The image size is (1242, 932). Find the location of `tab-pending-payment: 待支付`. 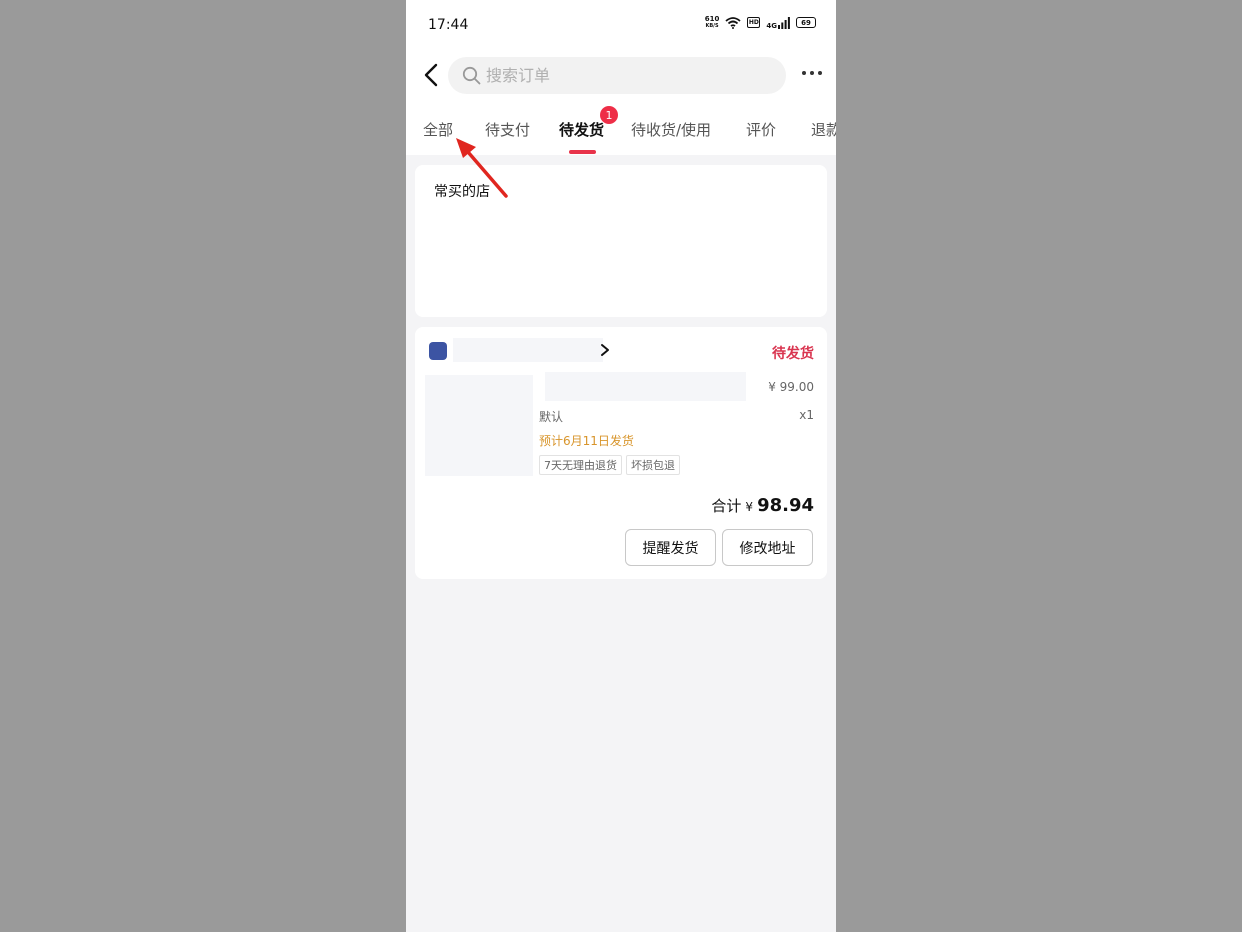

tab-pending-payment: 待支付 is located at coordinates (507, 129).